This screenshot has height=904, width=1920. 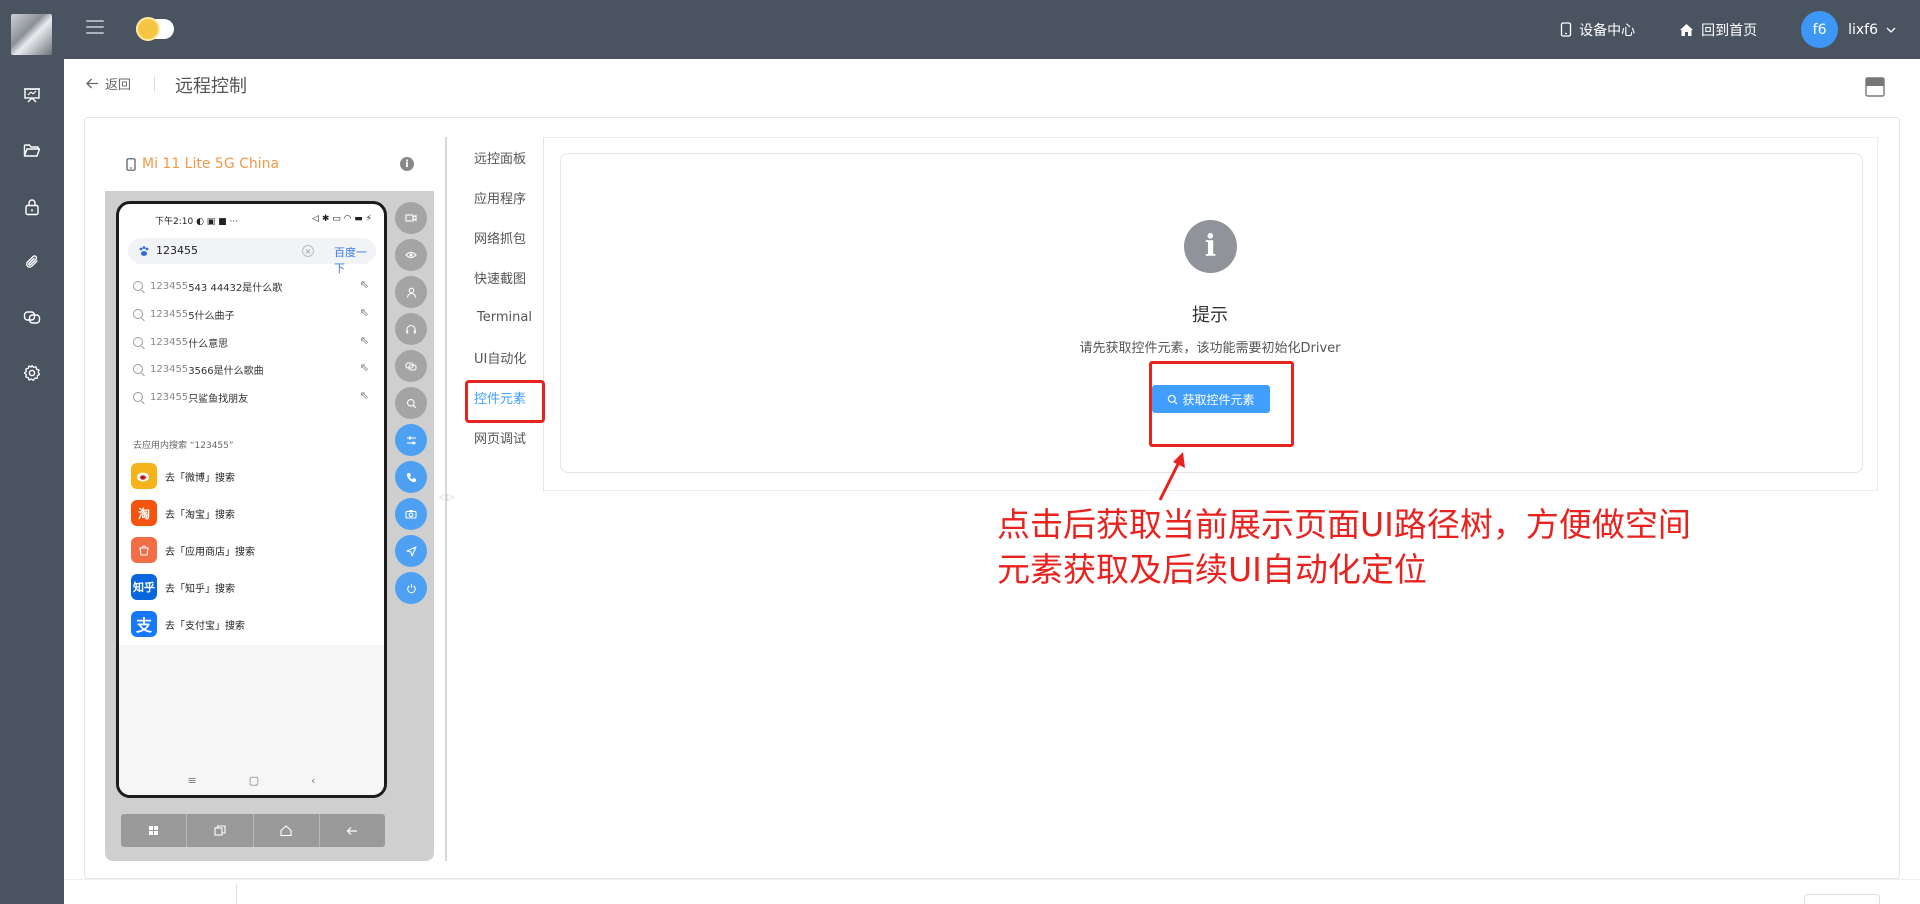 What do you see at coordinates (501, 237) in the screenshot?
I see `tab-network-capture: 网络抓包` at bounding box center [501, 237].